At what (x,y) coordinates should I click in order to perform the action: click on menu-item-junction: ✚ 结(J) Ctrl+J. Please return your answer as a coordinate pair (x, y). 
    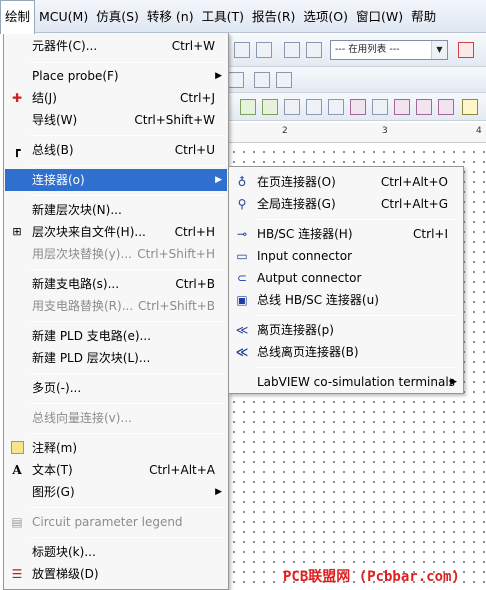
    Looking at the image, I should click on (116, 98).